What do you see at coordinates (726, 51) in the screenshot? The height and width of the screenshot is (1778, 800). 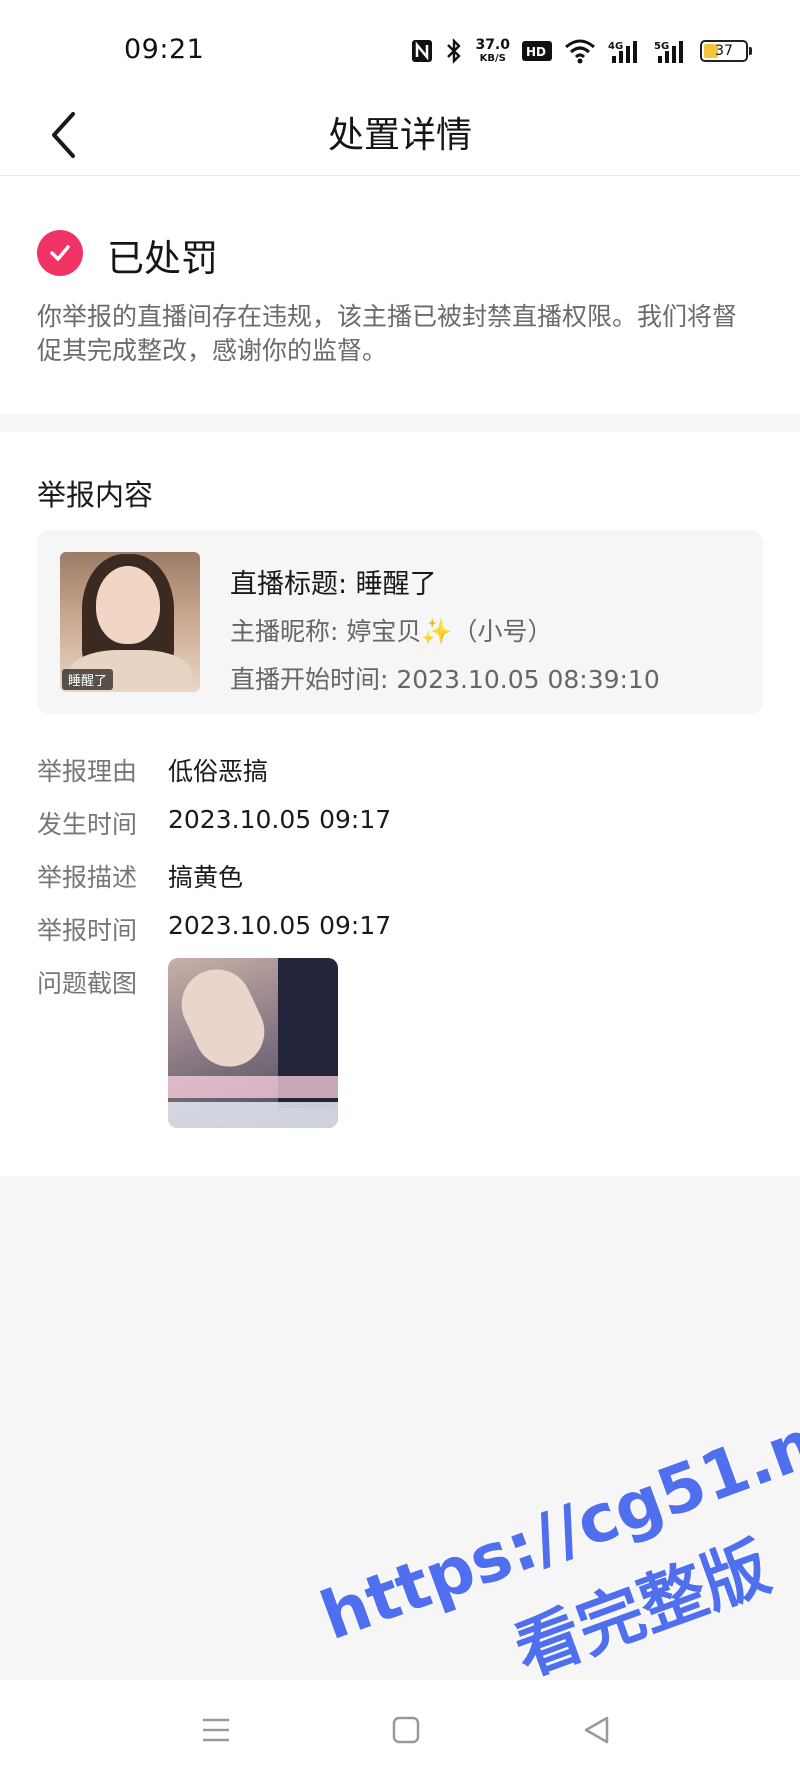 I see `battery-icon: 37` at bounding box center [726, 51].